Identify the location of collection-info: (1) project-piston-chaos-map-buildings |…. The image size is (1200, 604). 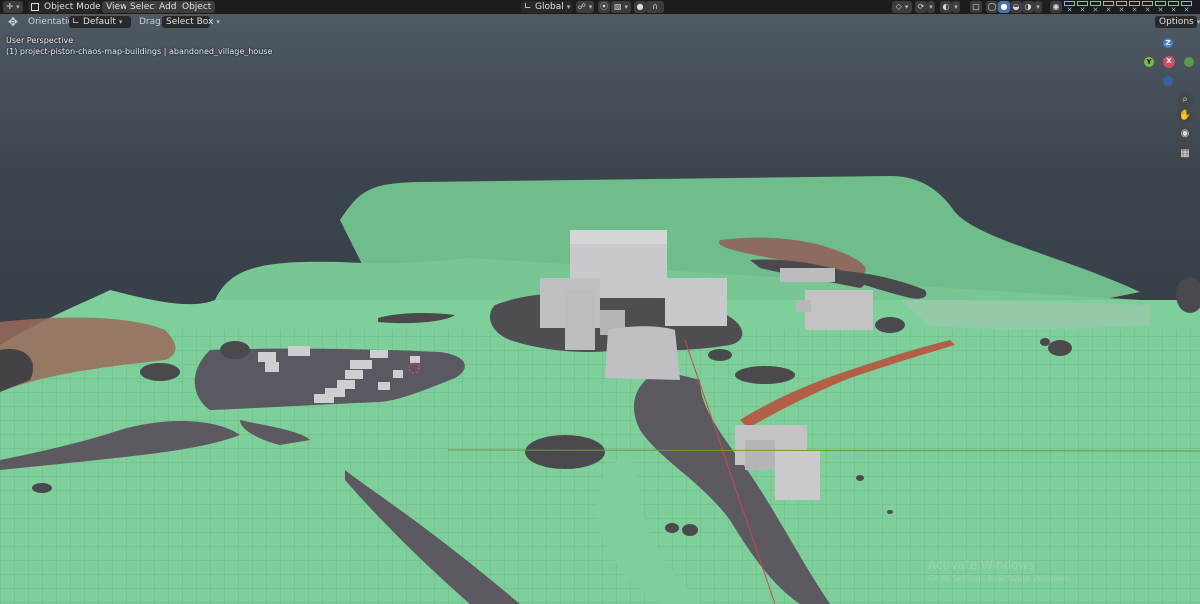
(139, 51).